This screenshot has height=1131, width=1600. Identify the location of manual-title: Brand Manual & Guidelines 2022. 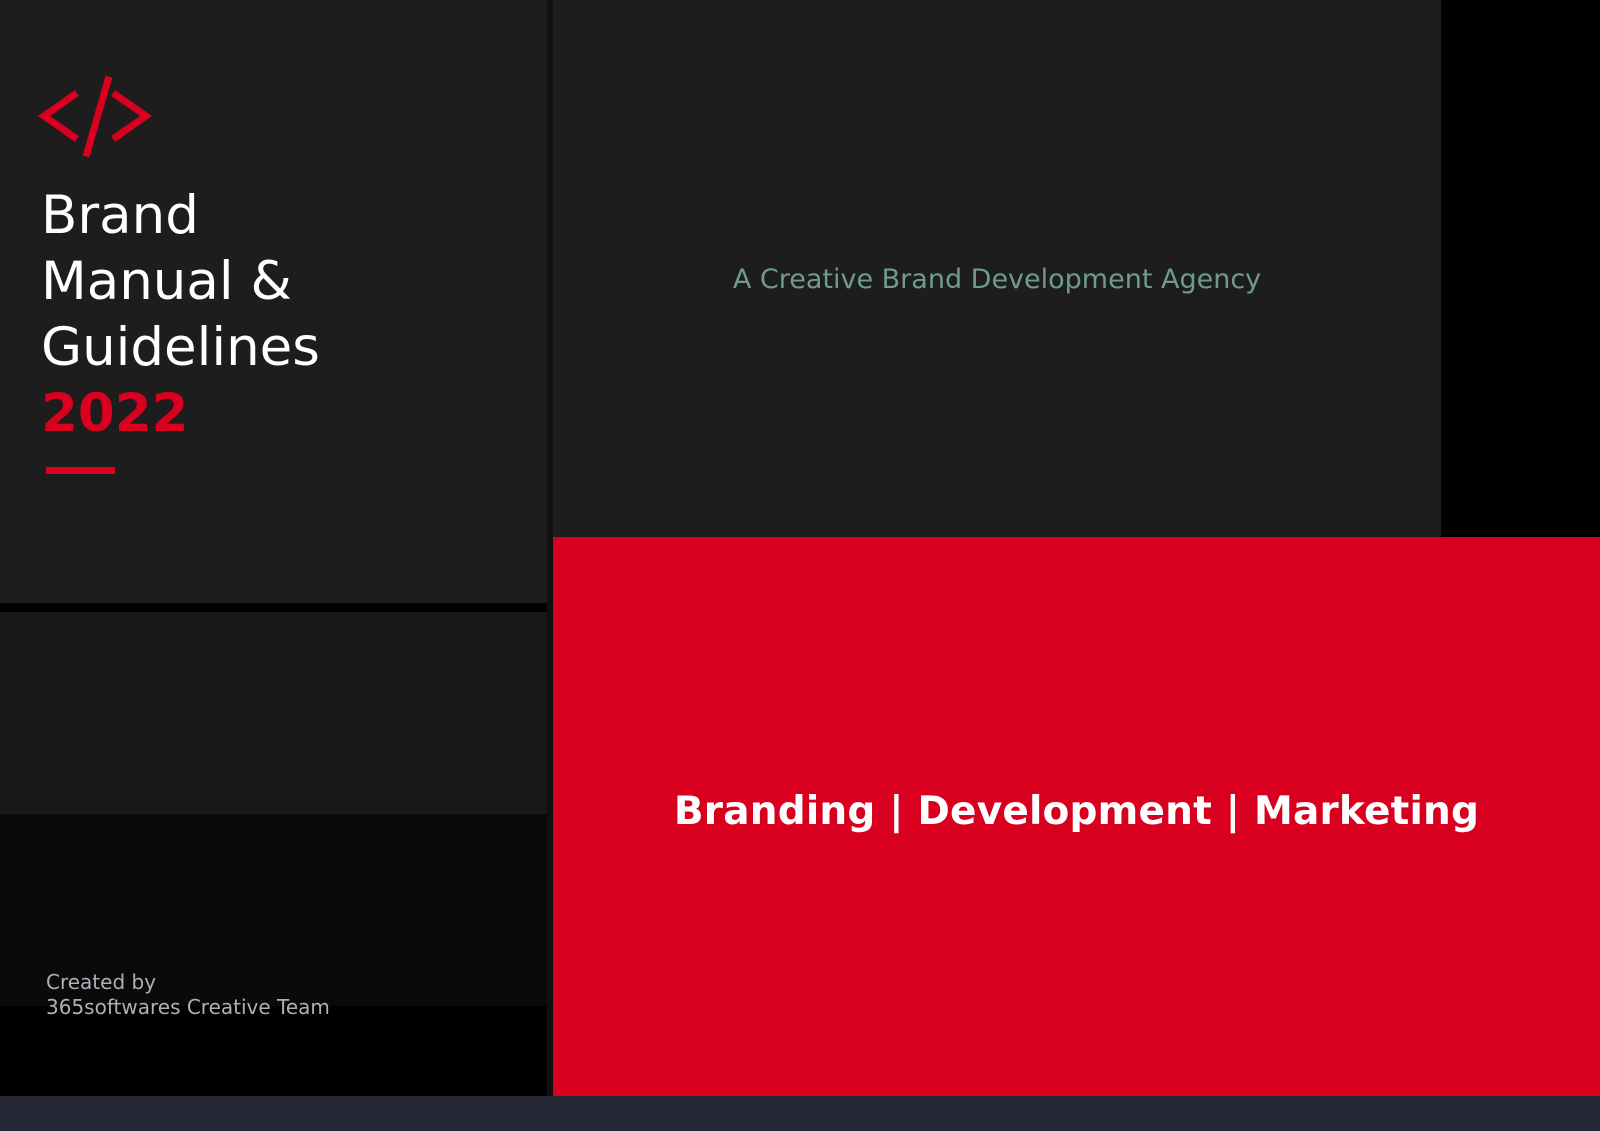
(251, 315).